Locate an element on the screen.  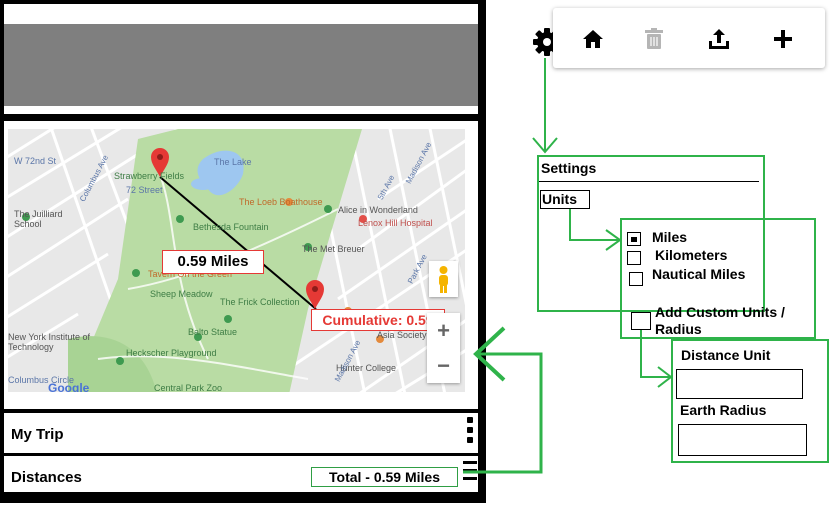
custom-units-option-label-cont: Radius is located at coordinates (678, 329).